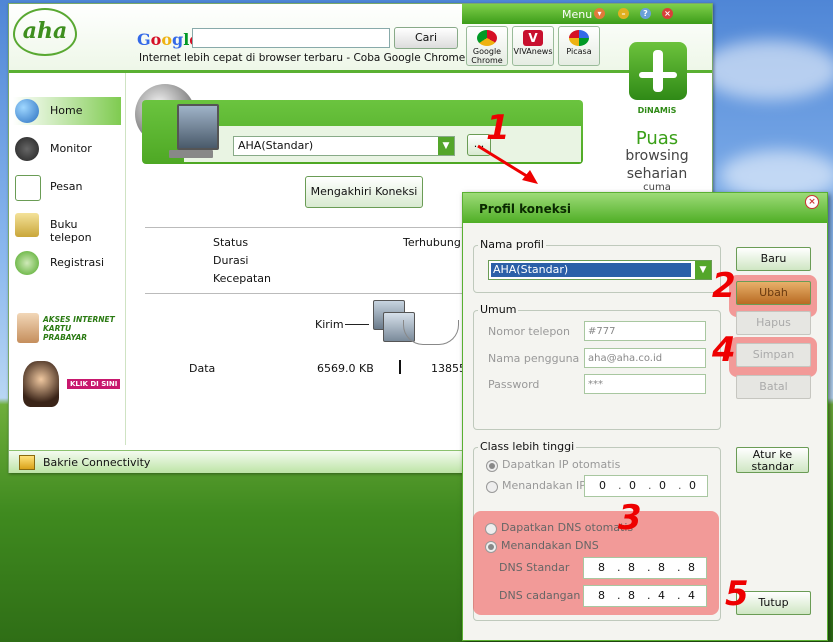  Describe the element at coordinates (231, 260) in the screenshot. I see `duration-label: Durasi` at that location.